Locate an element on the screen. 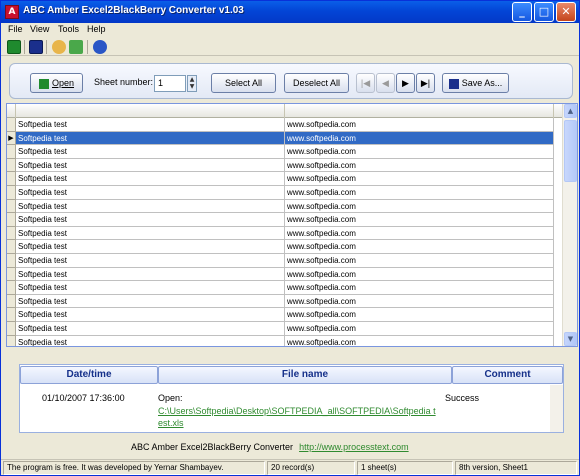  scroll-thumb is located at coordinates (570, 151).